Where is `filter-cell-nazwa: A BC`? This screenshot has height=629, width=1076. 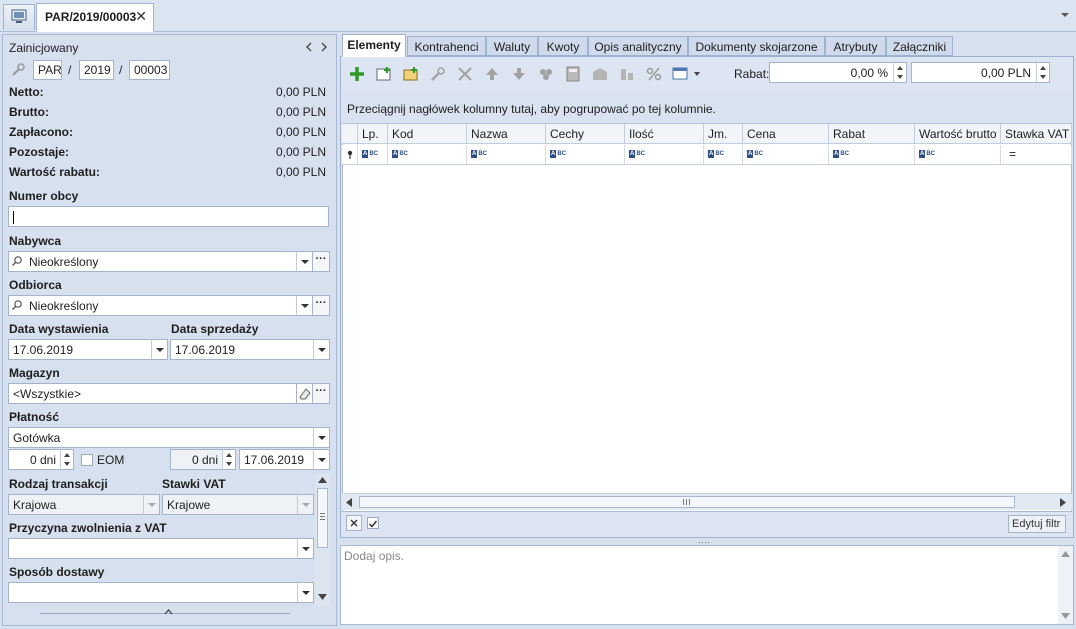 filter-cell-nazwa: A BC is located at coordinates (506, 155).